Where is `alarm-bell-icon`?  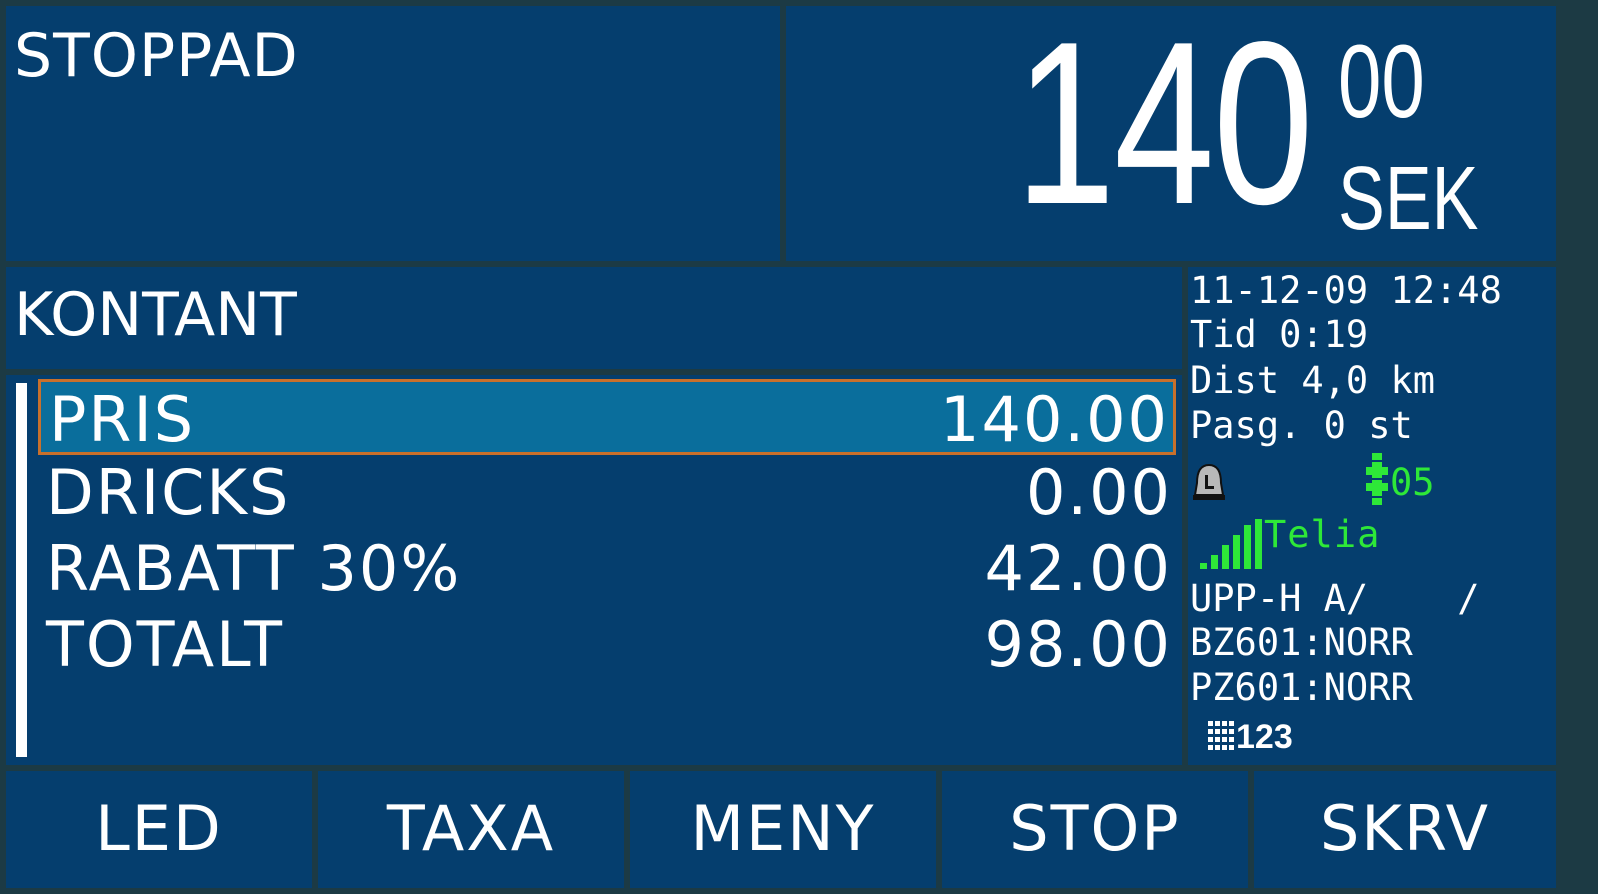
alarm-bell-icon is located at coordinates (1209, 481).